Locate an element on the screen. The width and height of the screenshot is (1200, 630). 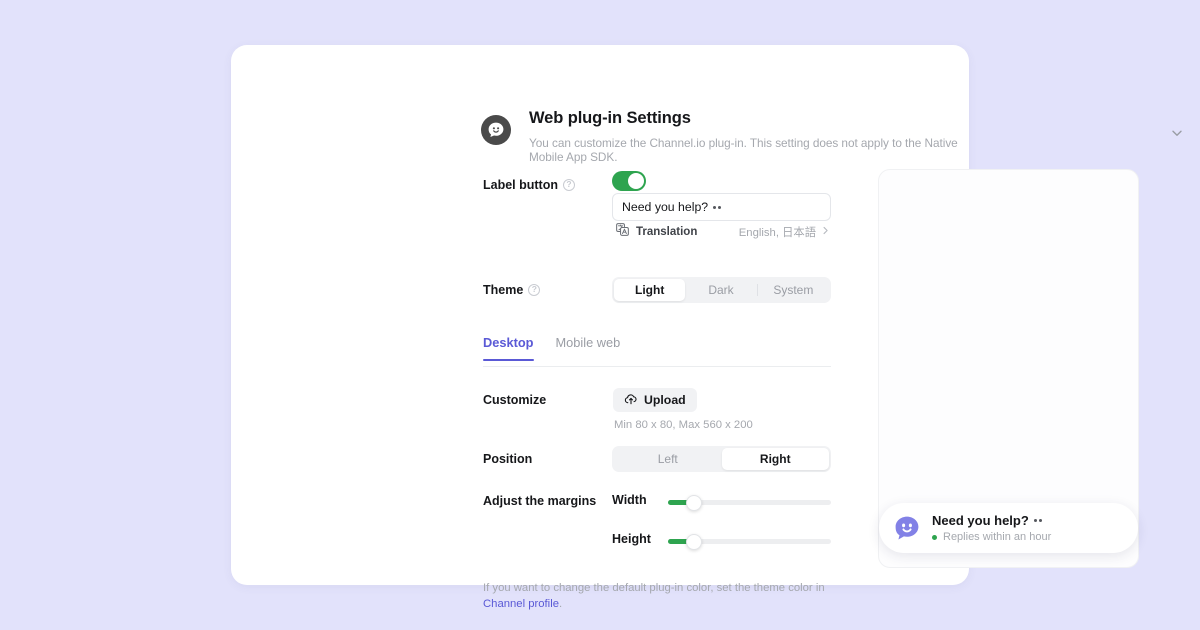
height-slider-label: Height is located at coordinates (631, 539).